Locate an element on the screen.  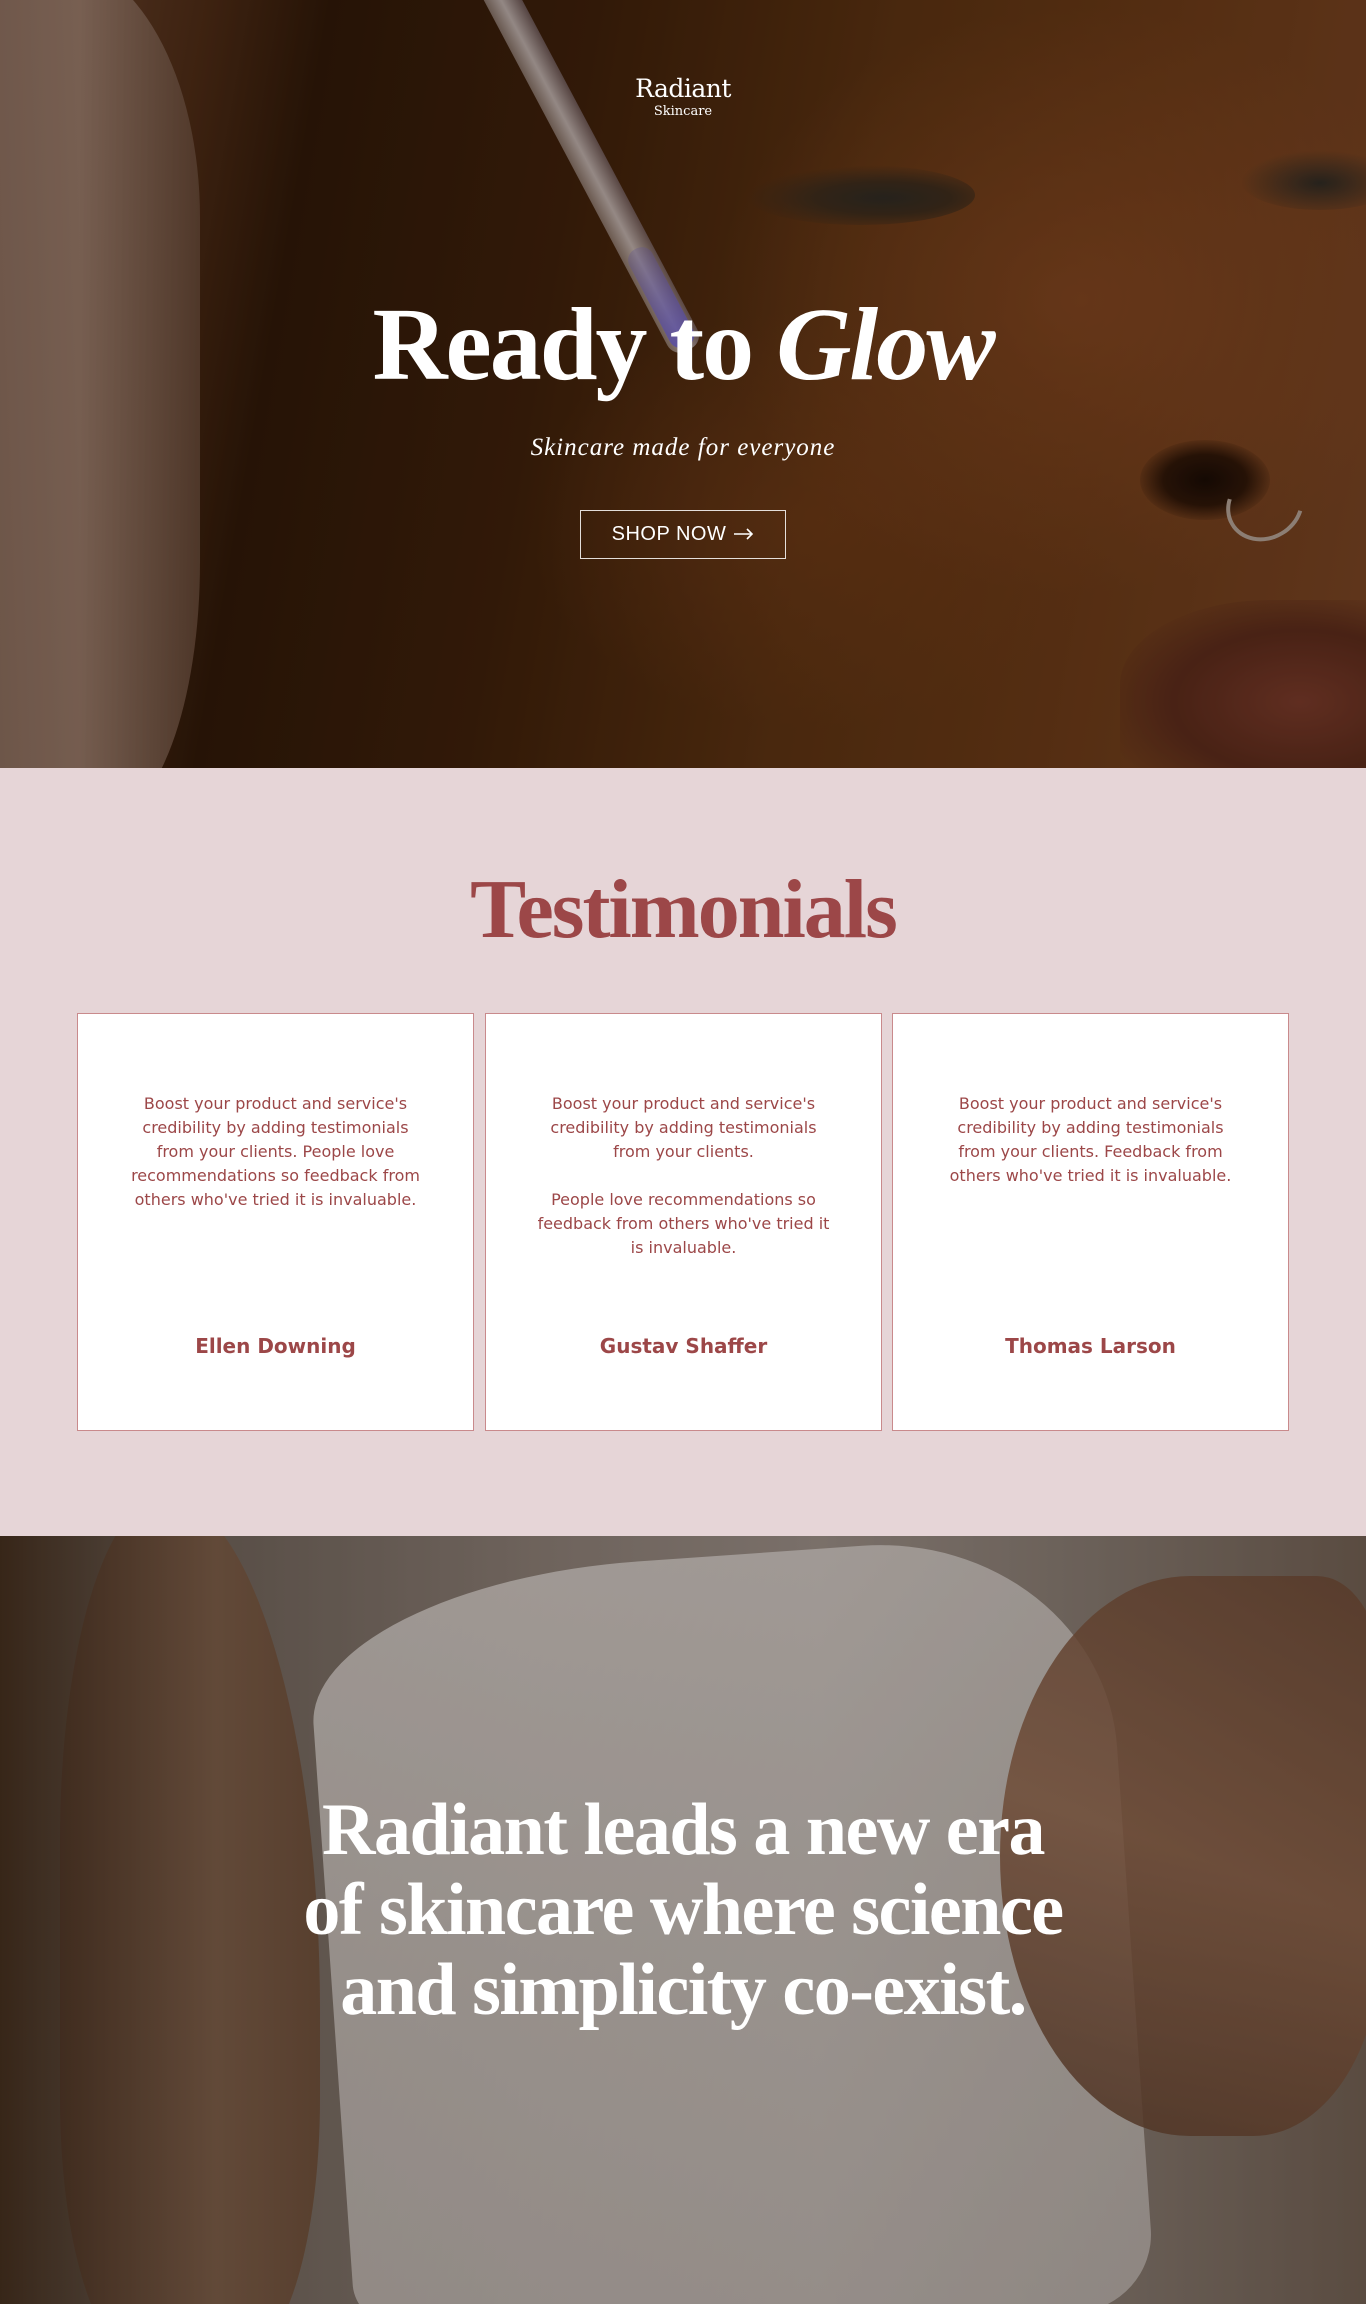
statement-line: of skincare where science is located at coordinates (683, 1910).